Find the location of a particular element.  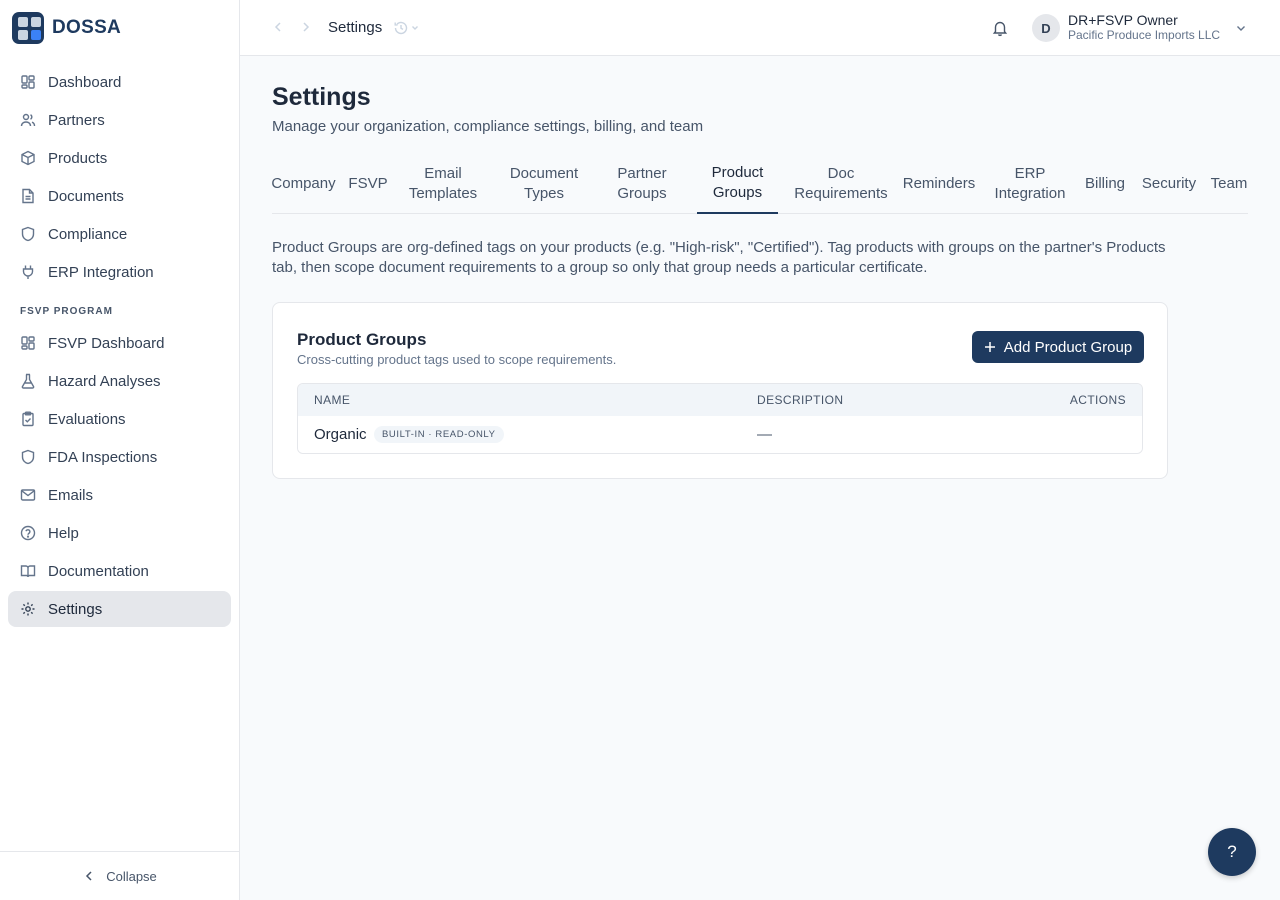

file-icon is located at coordinates (28, 196).